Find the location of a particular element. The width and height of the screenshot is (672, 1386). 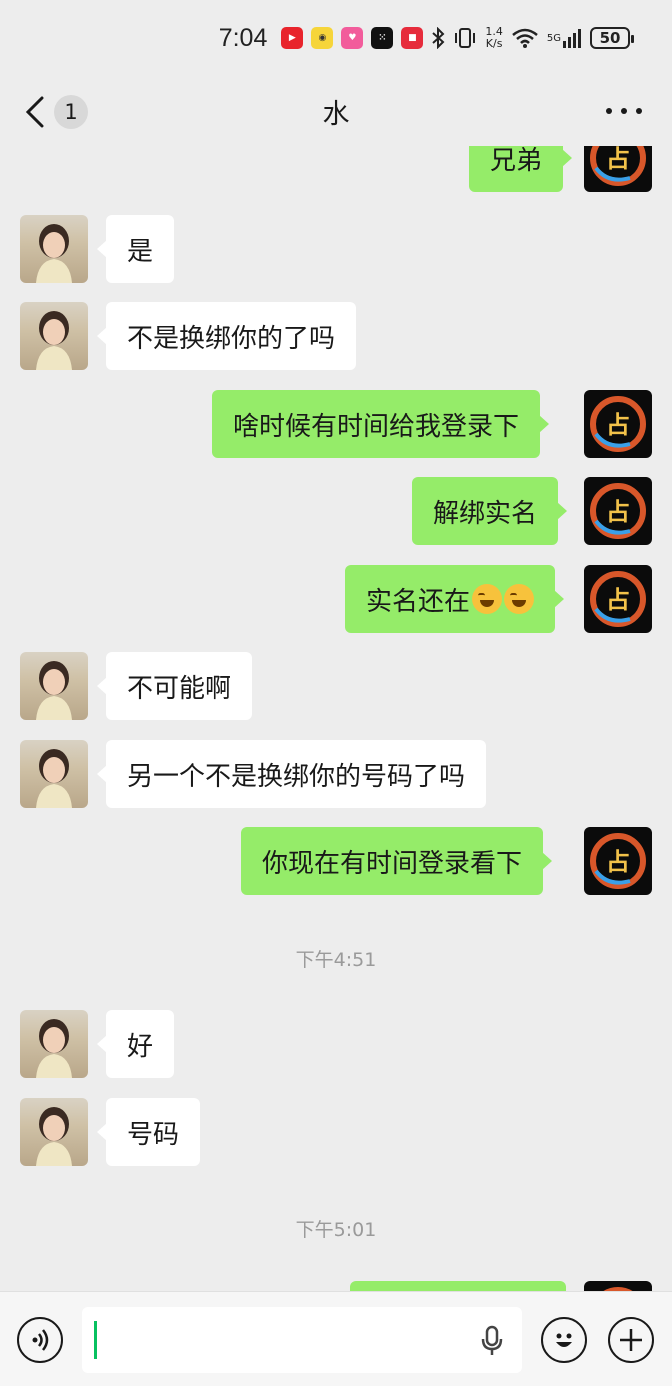

message-bubble: 另一个不是换绑你的号码了吗 is located at coordinates (291, 774).